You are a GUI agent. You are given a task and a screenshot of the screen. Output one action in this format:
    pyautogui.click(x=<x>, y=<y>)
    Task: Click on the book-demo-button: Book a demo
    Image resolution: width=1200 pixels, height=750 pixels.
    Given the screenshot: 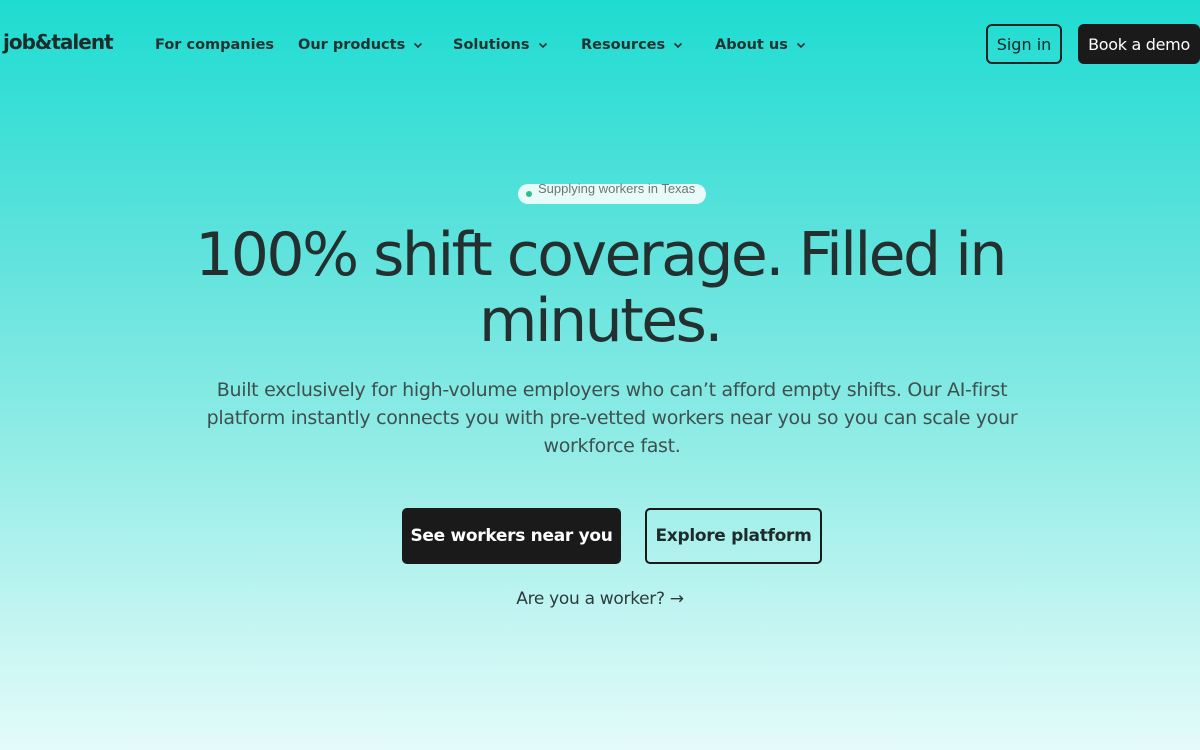 What is the action you would take?
    pyautogui.click(x=1139, y=44)
    